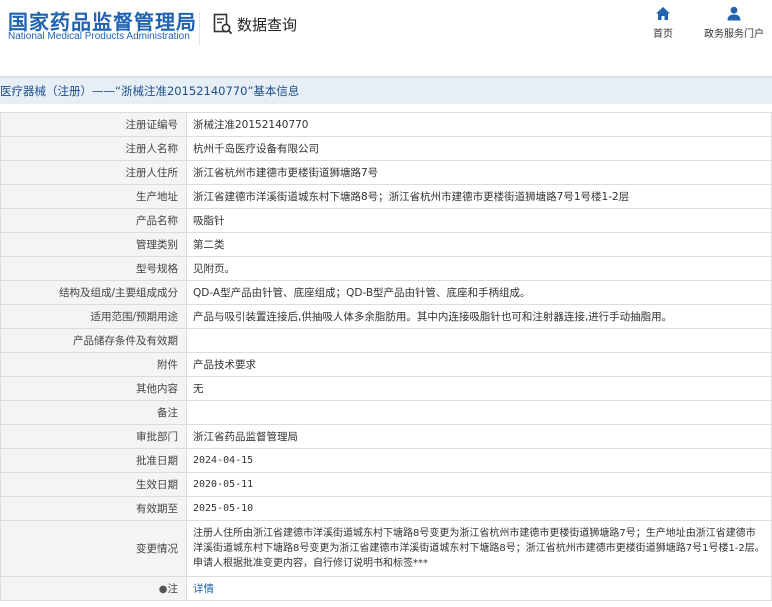 This screenshot has width=772, height=607. Describe the element at coordinates (93, 340) in the screenshot. I see `field-label: 产品储存条件及有效期` at that location.